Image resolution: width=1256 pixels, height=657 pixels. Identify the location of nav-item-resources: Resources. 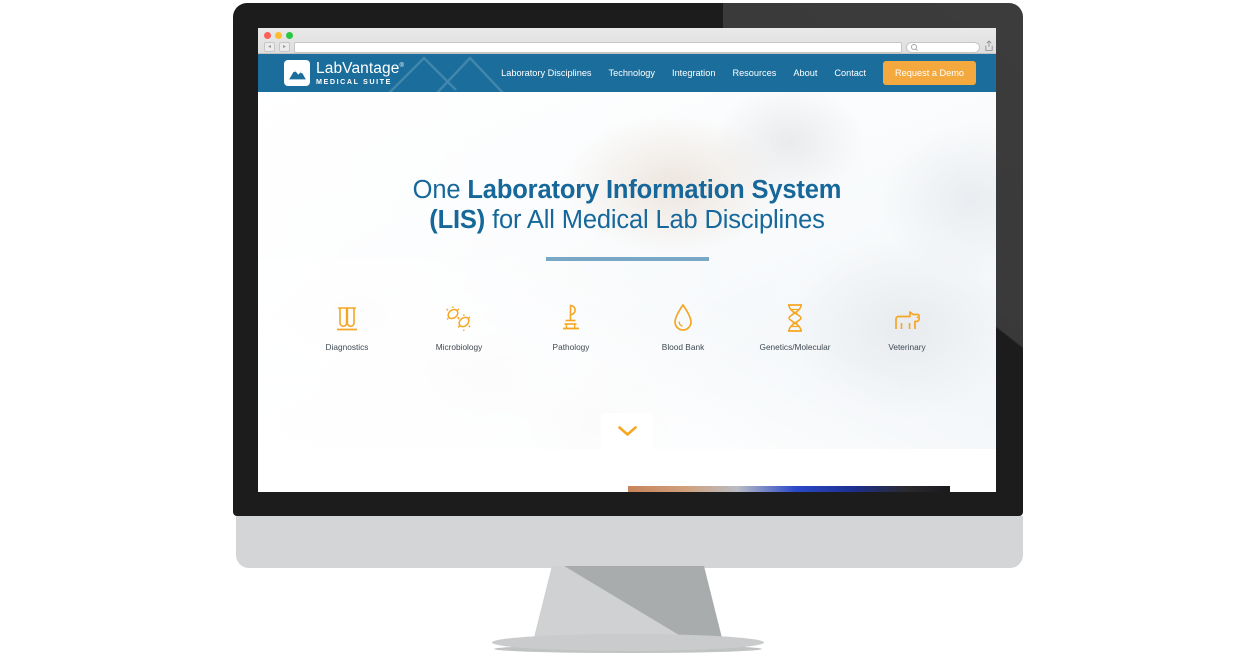
(754, 73).